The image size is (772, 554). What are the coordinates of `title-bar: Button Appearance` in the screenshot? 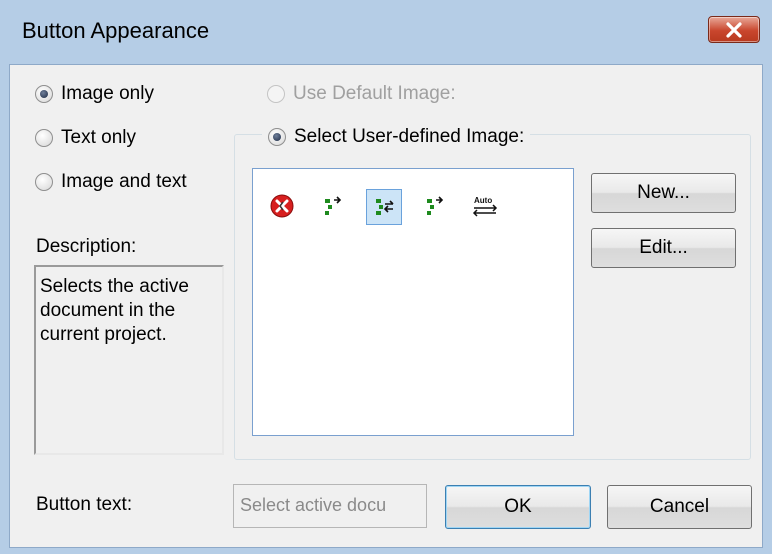 It's located at (386, 32).